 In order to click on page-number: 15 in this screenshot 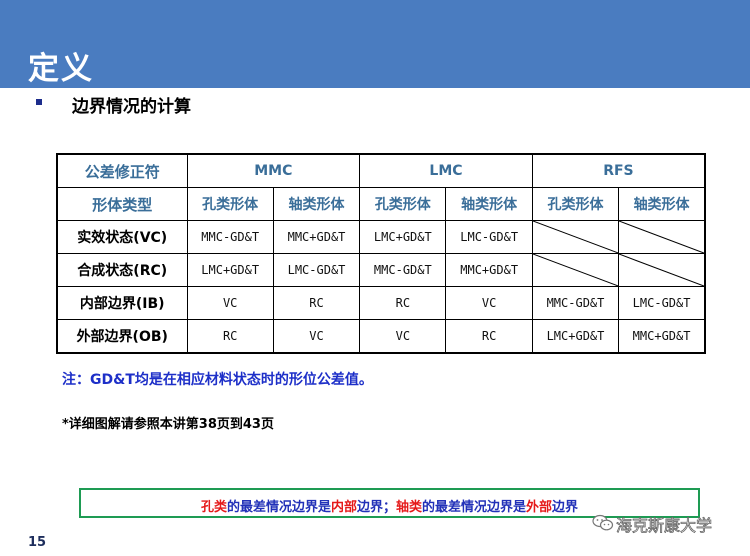, I will do `click(37, 542)`.